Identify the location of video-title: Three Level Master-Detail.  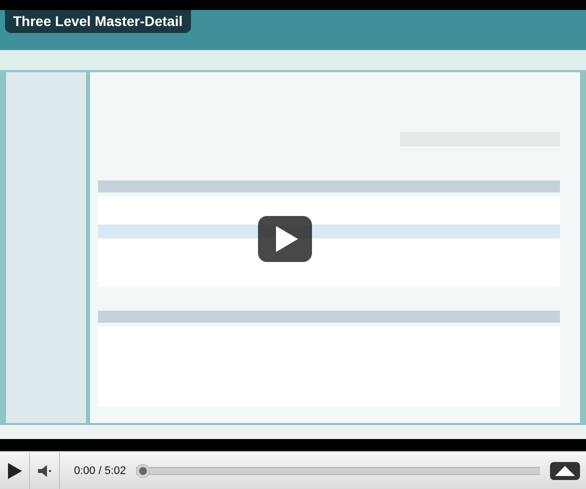
(98, 21).